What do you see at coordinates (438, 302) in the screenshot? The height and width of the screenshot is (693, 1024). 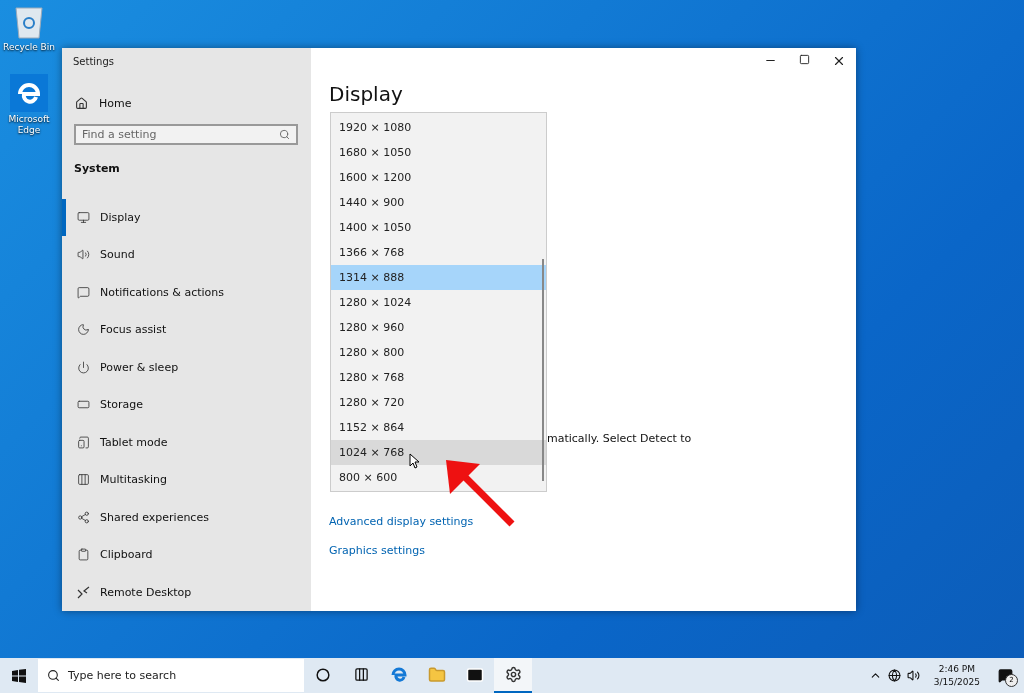 I see `dropdown-option: 1280 × 1024` at bounding box center [438, 302].